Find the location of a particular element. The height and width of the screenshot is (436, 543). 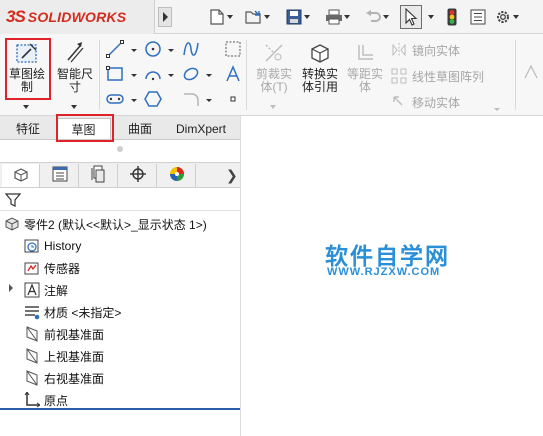

tree-part-root: 零件2 (默认<<默认>_显示状态 1>) is located at coordinates (105, 224).